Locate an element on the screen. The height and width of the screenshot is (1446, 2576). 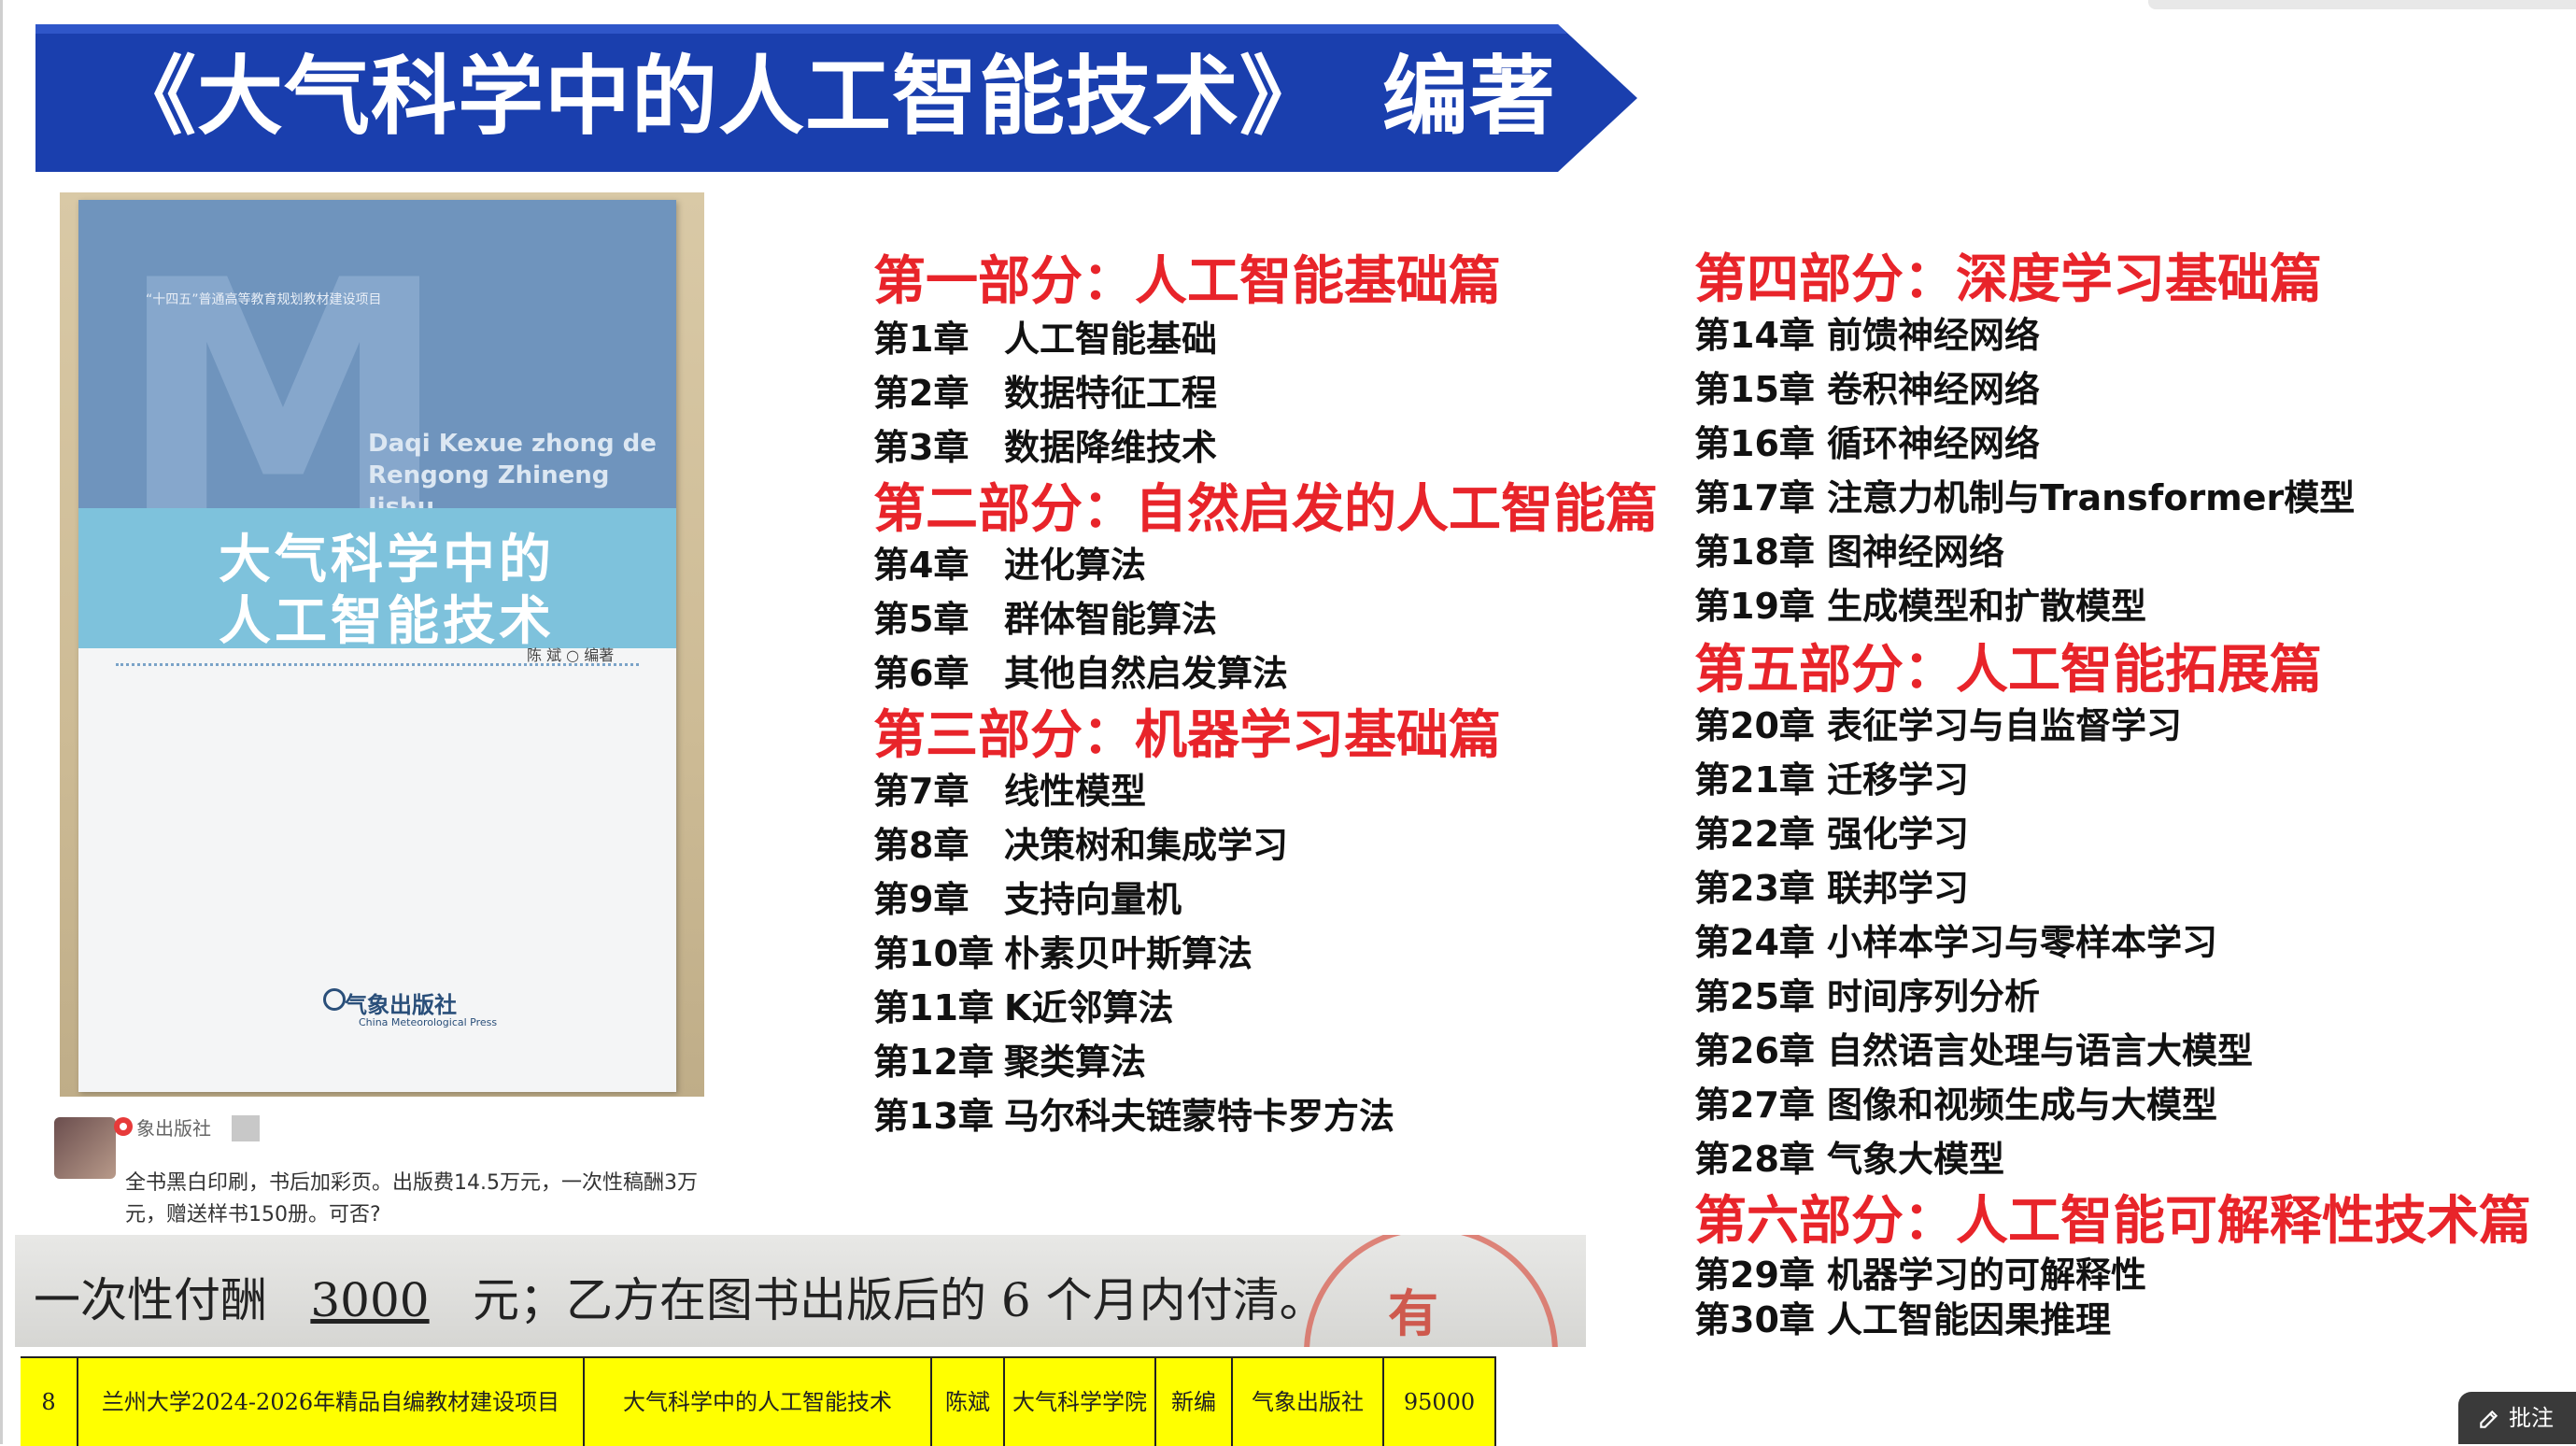
toc-chapter: 第2章 数据特征工程 is located at coordinates (1045, 390).